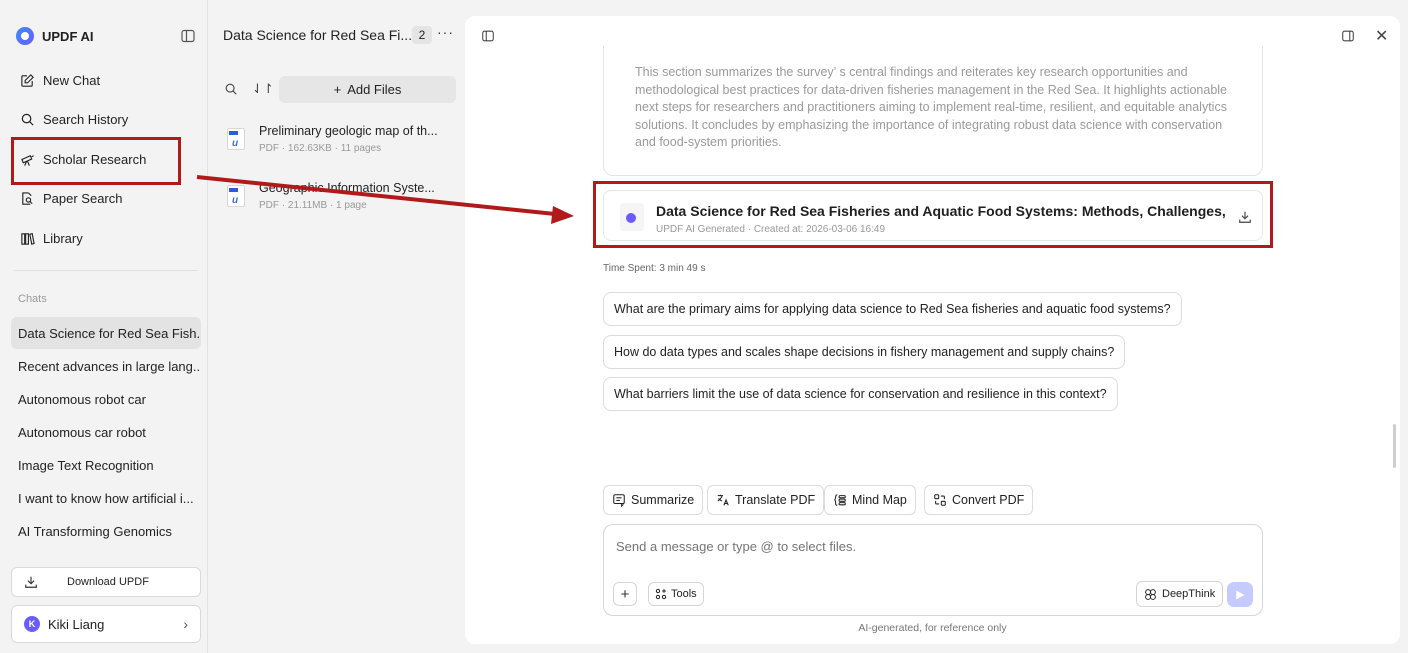 This screenshot has width=1408, height=653. What do you see at coordinates (932, 628) in the screenshot?
I see `ai-disclaimer: AI-generated, for reference only` at bounding box center [932, 628].